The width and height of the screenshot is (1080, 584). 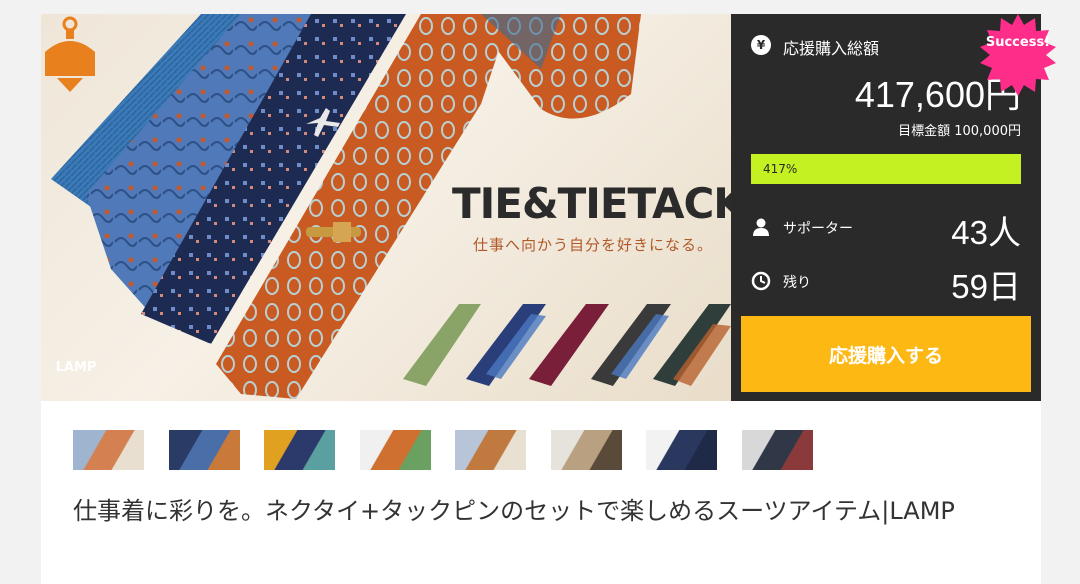 What do you see at coordinates (761, 45) in the screenshot?
I see `yen-icon: ¥` at bounding box center [761, 45].